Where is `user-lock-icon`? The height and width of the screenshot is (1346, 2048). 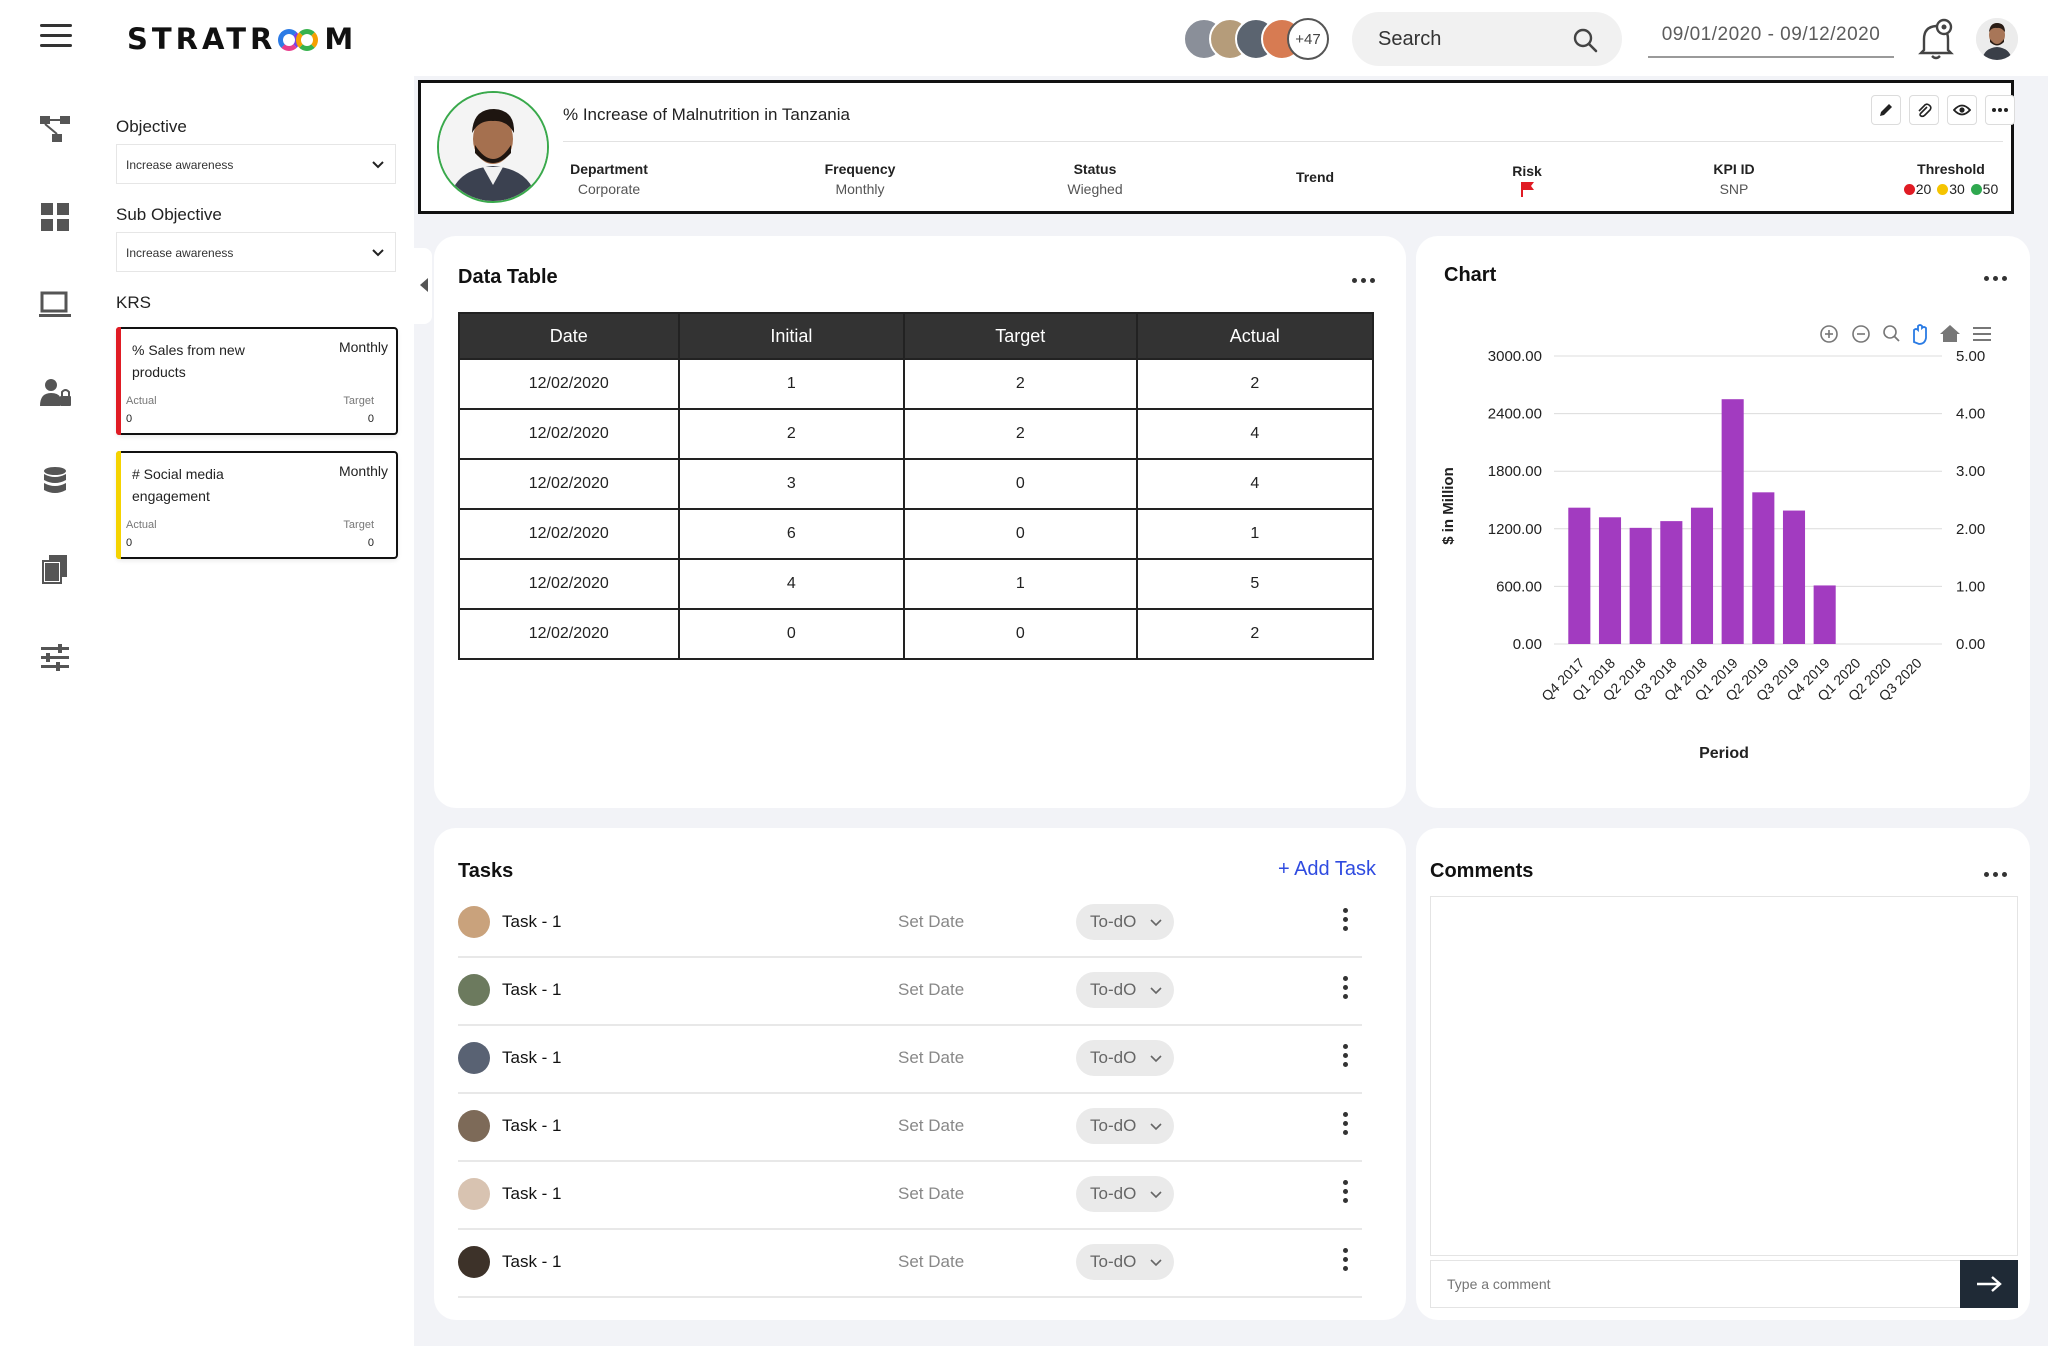 user-lock-icon is located at coordinates (55, 393).